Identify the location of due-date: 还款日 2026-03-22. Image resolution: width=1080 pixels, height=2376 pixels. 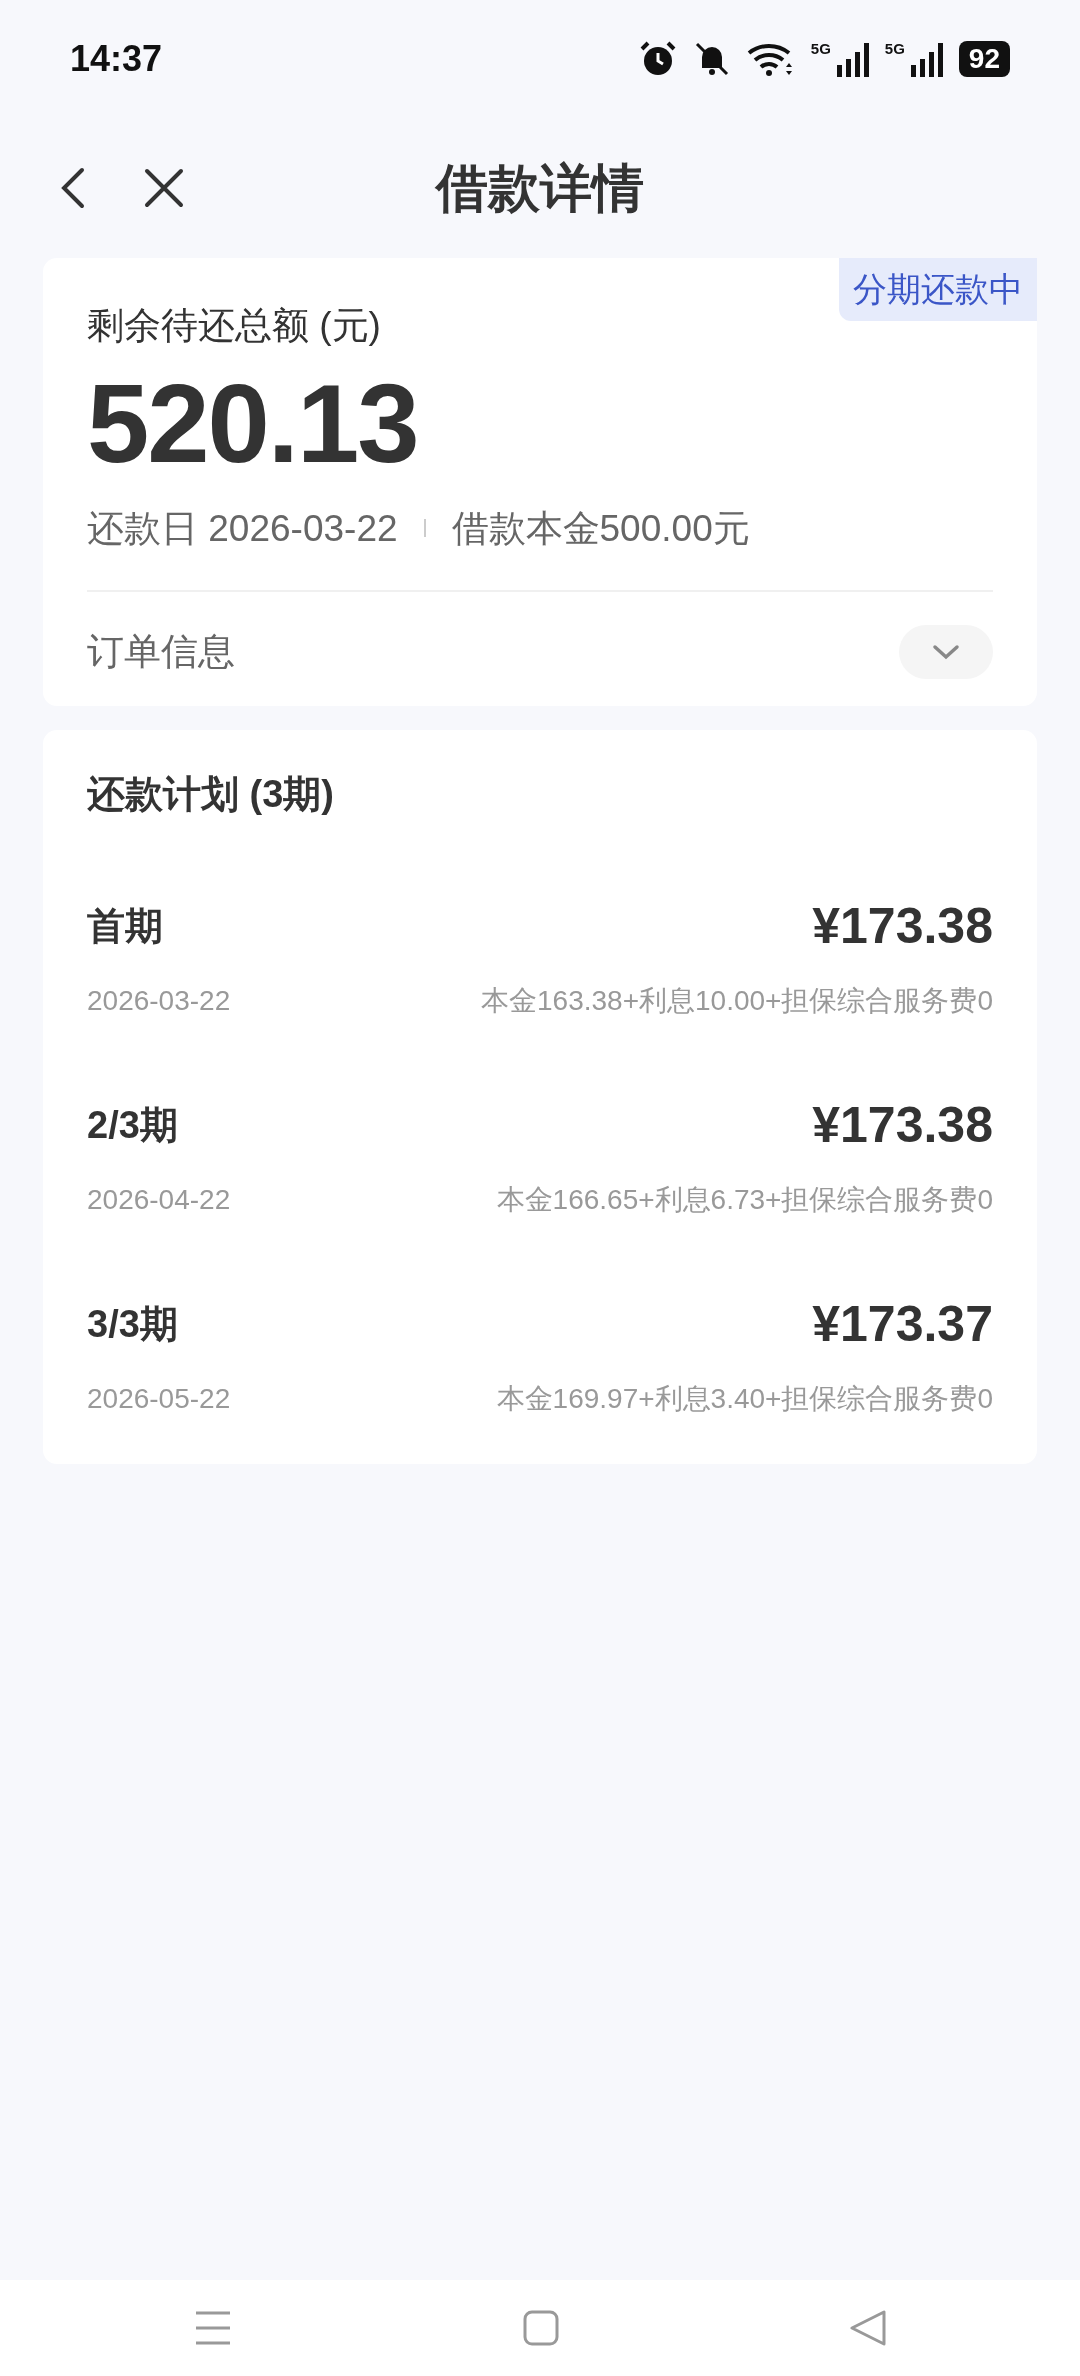
(242, 528).